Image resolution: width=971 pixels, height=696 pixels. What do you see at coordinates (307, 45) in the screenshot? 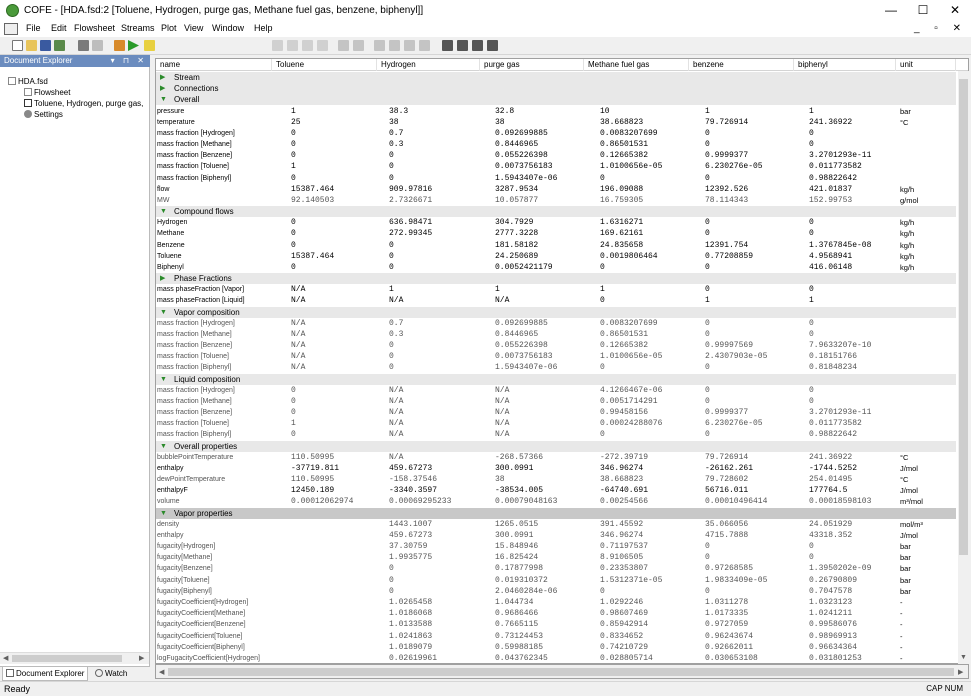
I see `move-column-icon` at bounding box center [307, 45].